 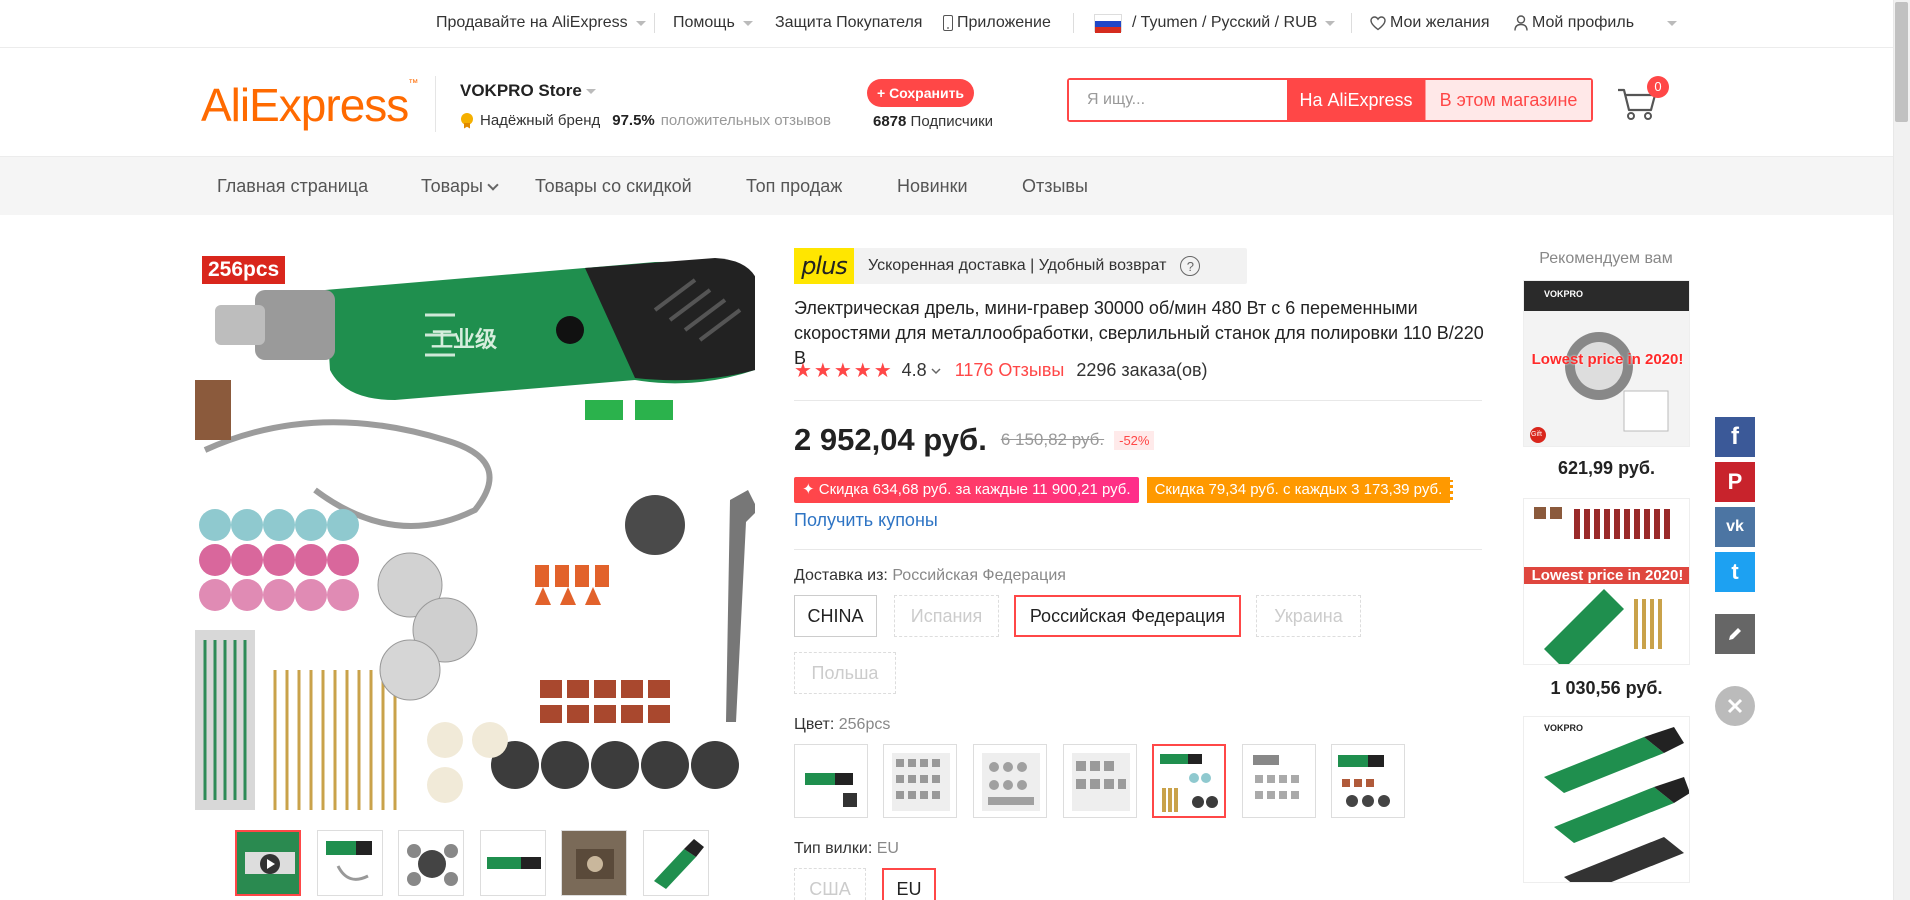 I want to click on twitter-share-button: t, so click(x=1735, y=572).